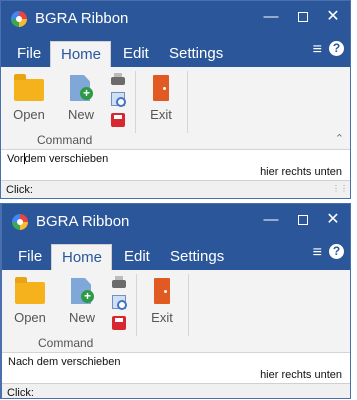 The image size is (357, 400). What do you see at coordinates (176, 368) in the screenshot?
I see `content-area: Nach dem verschieben hier rechts unten` at bounding box center [176, 368].